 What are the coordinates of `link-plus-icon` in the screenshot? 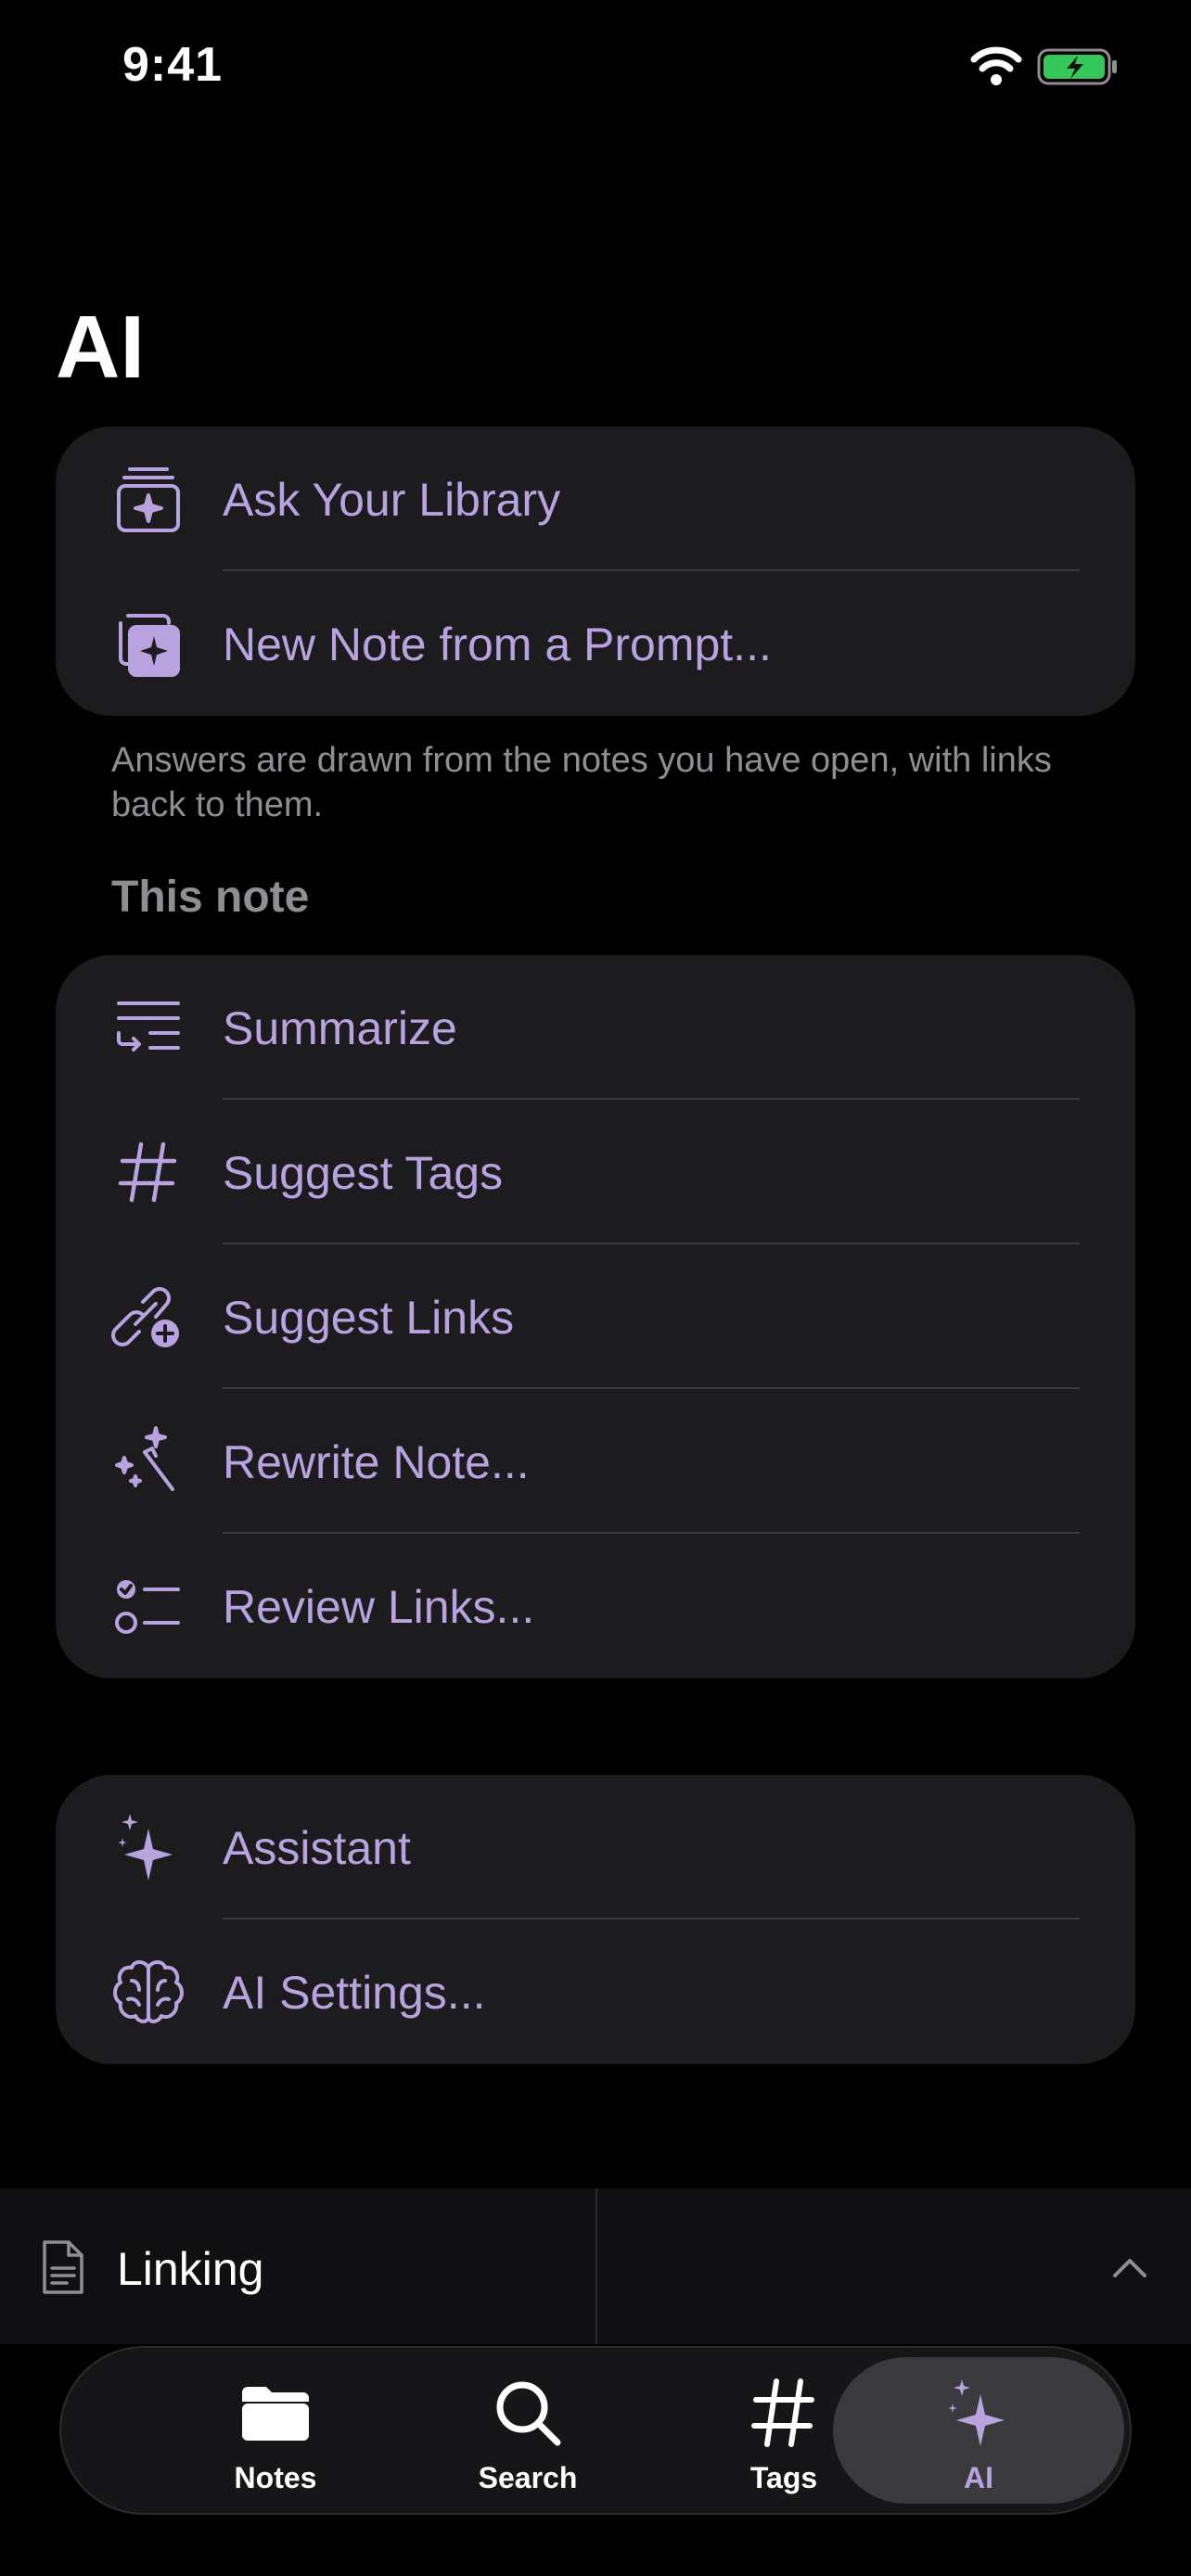 It's located at (148, 1317).